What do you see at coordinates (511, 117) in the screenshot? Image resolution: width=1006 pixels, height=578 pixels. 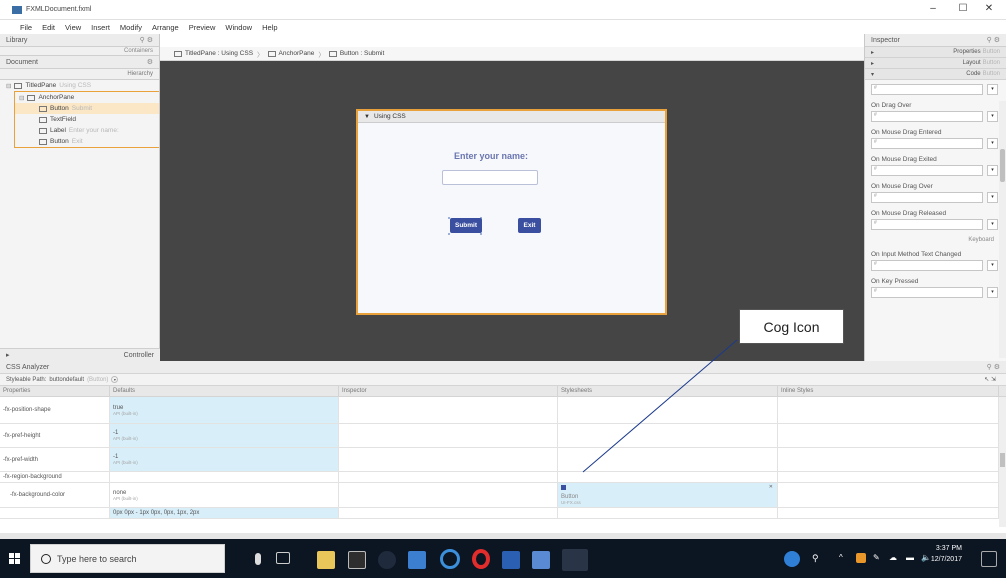 I see `titled-pane-header: ▼ Using CSS` at bounding box center [511, 117].